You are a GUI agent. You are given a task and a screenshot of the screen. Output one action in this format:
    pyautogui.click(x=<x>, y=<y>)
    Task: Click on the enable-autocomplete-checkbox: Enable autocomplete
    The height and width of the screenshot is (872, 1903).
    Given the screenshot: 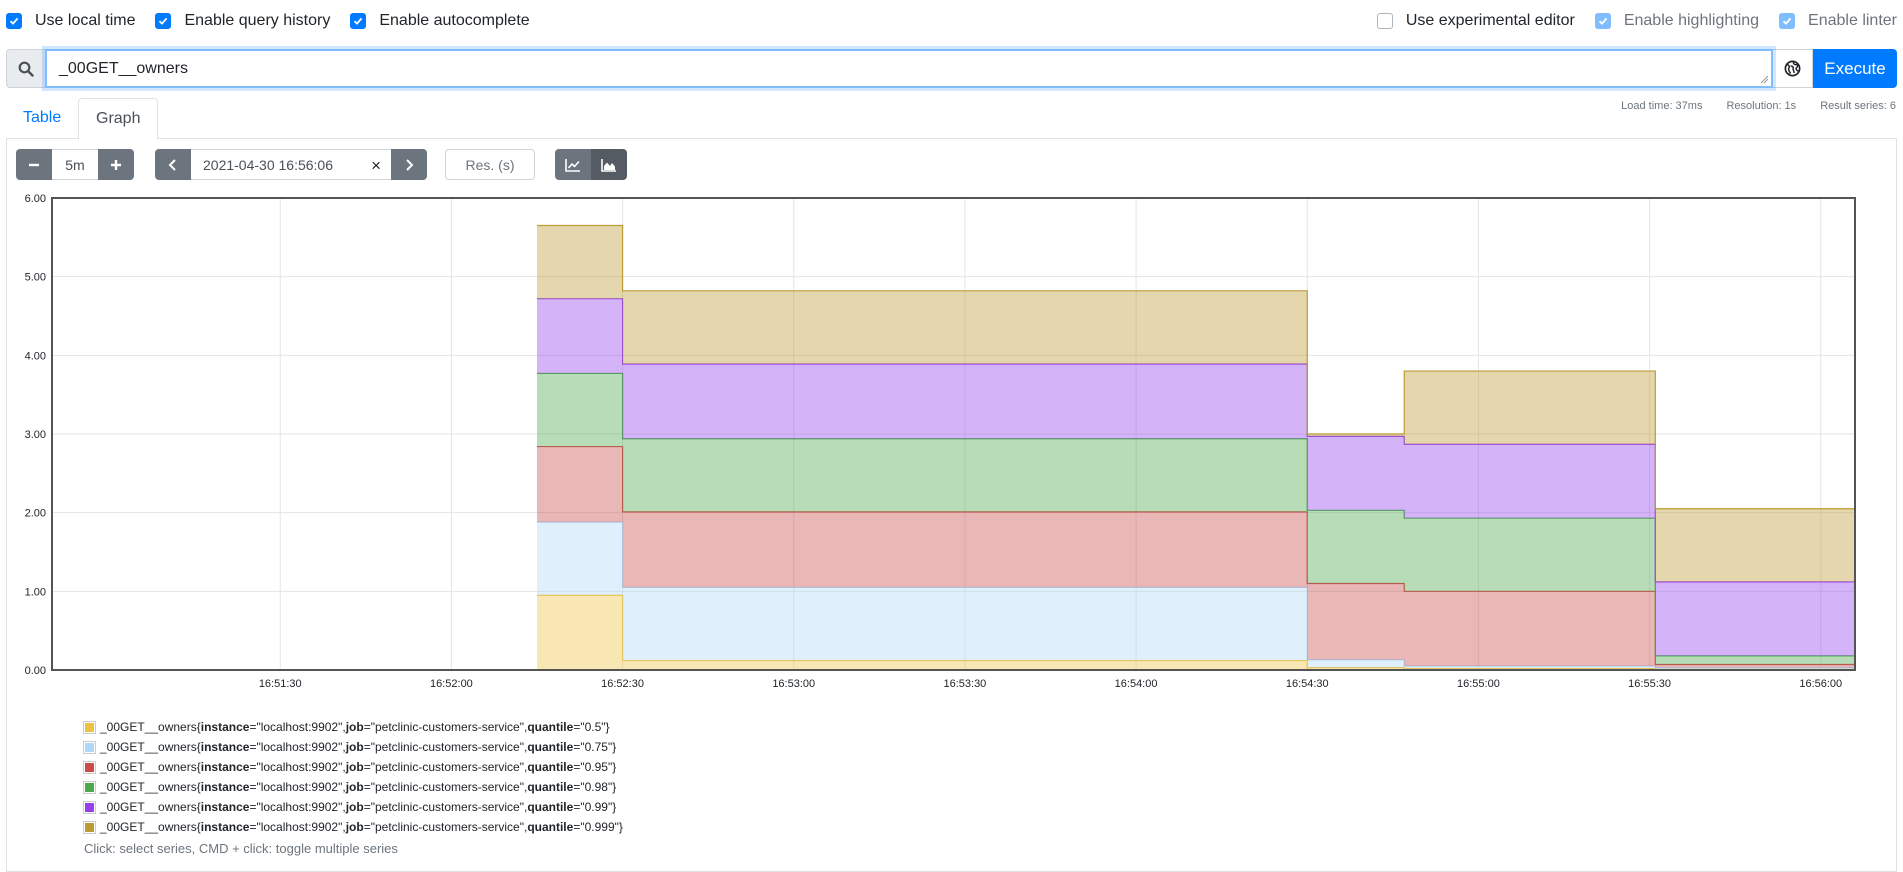 What is the action you would take?
    pyautogui.click(x=440, y=21)
    